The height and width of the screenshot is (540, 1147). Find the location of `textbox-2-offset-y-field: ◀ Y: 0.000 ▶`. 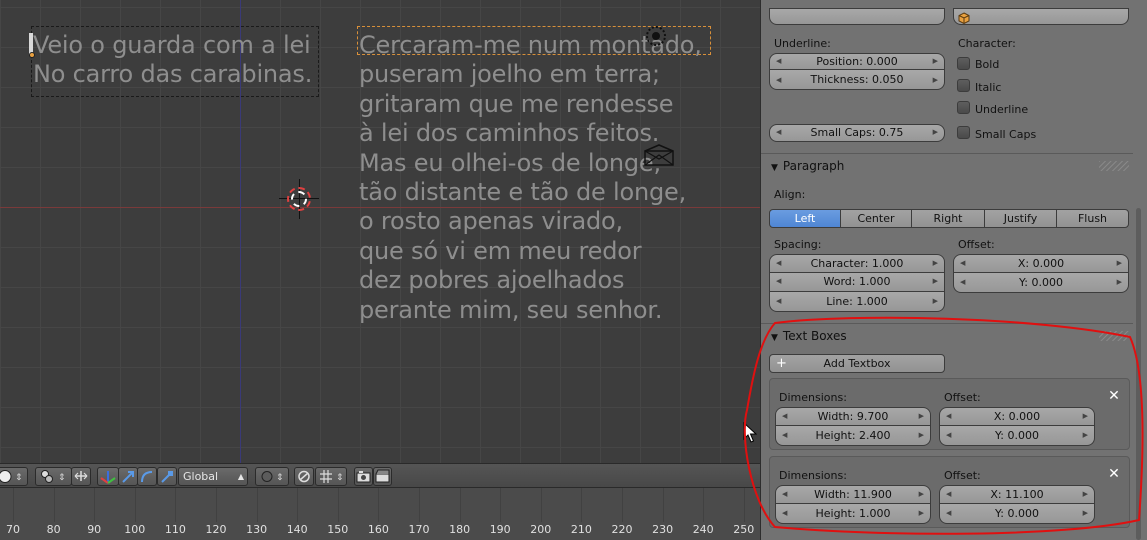

textbox-2-offset-y-field: ◀ Y: 0.000 ▶ is located at coordinates (1017, 514).